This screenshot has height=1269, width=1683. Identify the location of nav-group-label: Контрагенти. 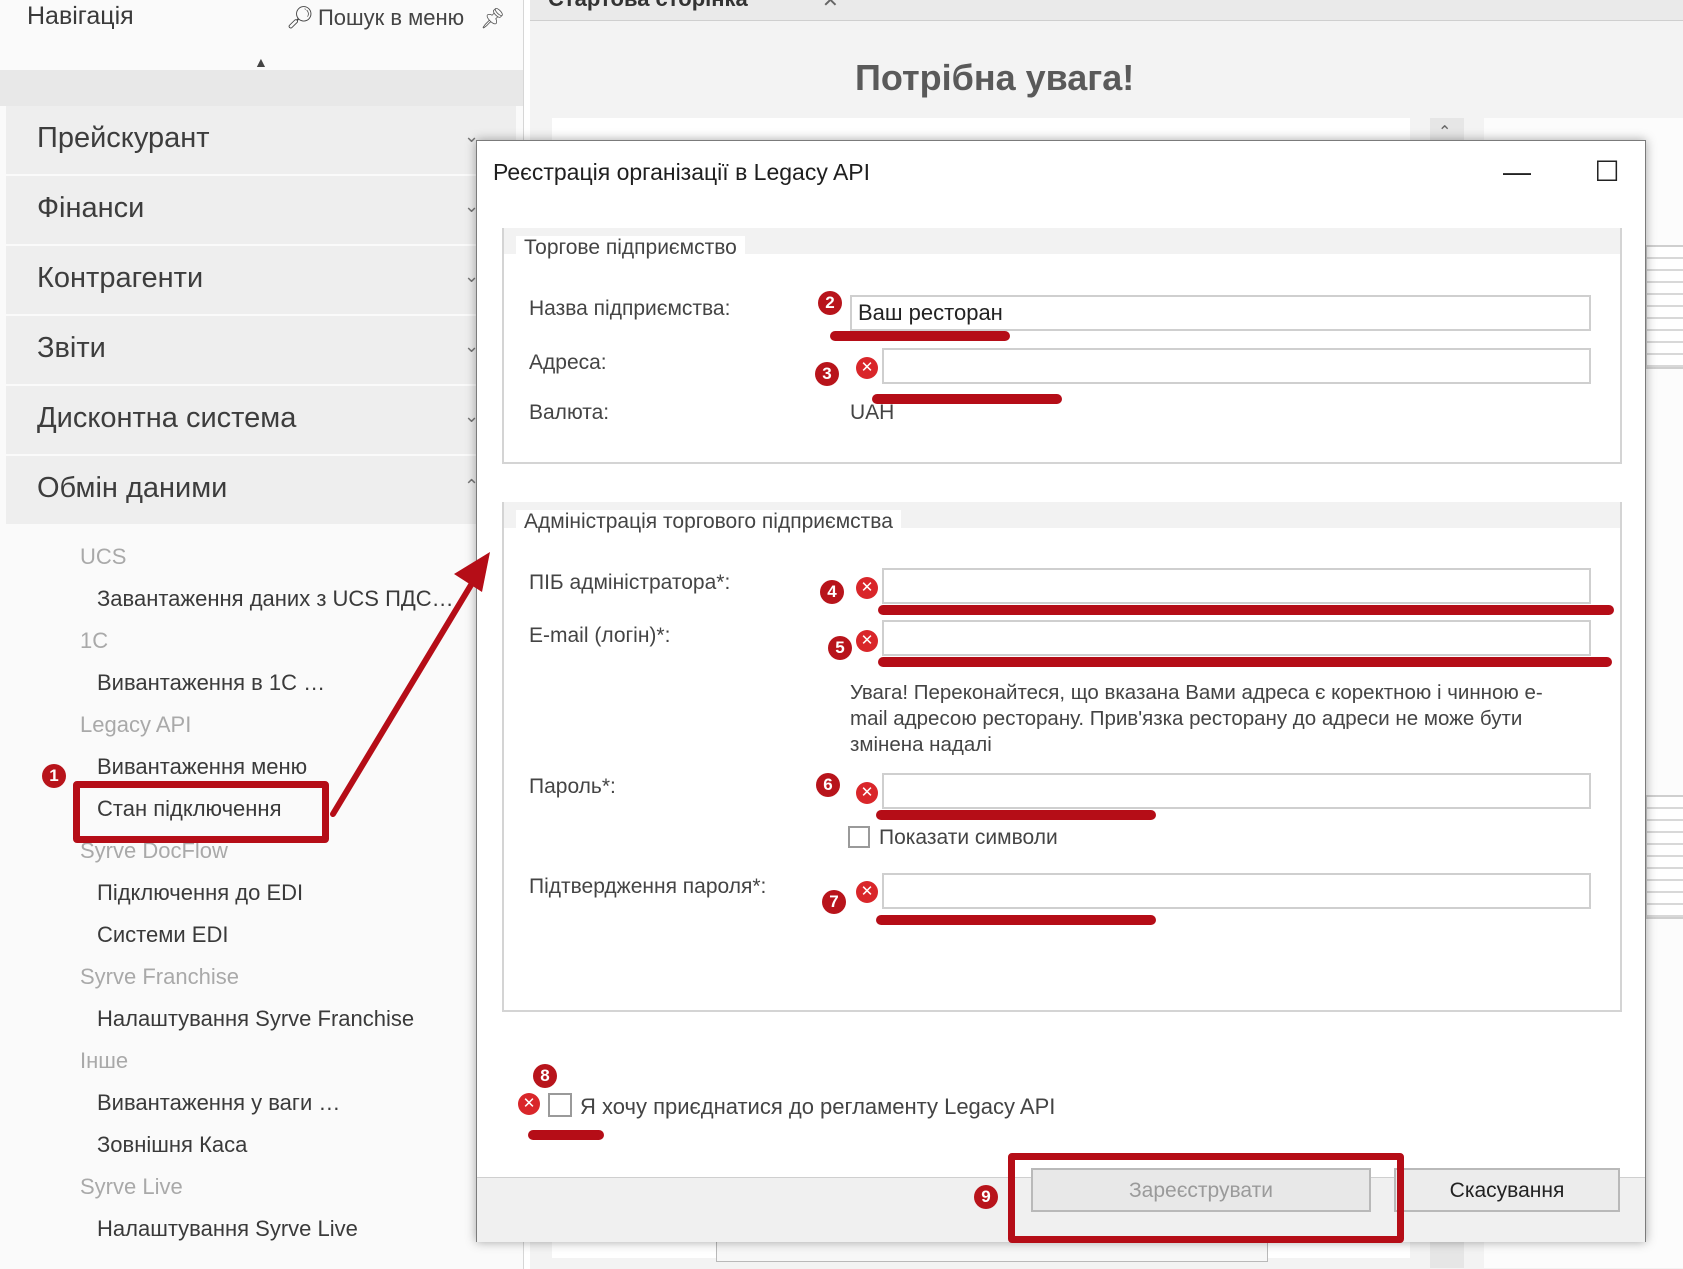
(120, 278).